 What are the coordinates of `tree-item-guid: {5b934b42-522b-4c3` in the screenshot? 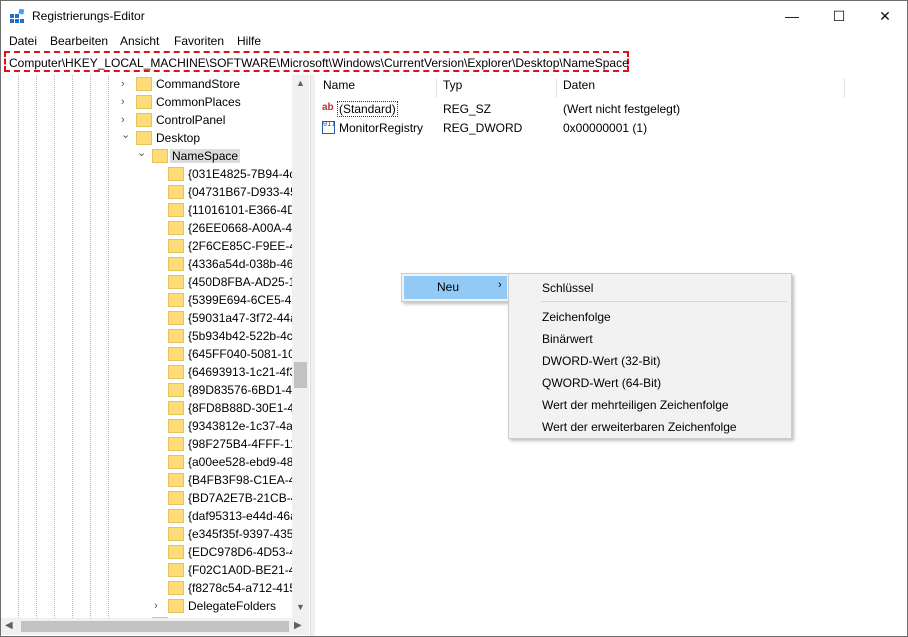 It's located at (226, 337).